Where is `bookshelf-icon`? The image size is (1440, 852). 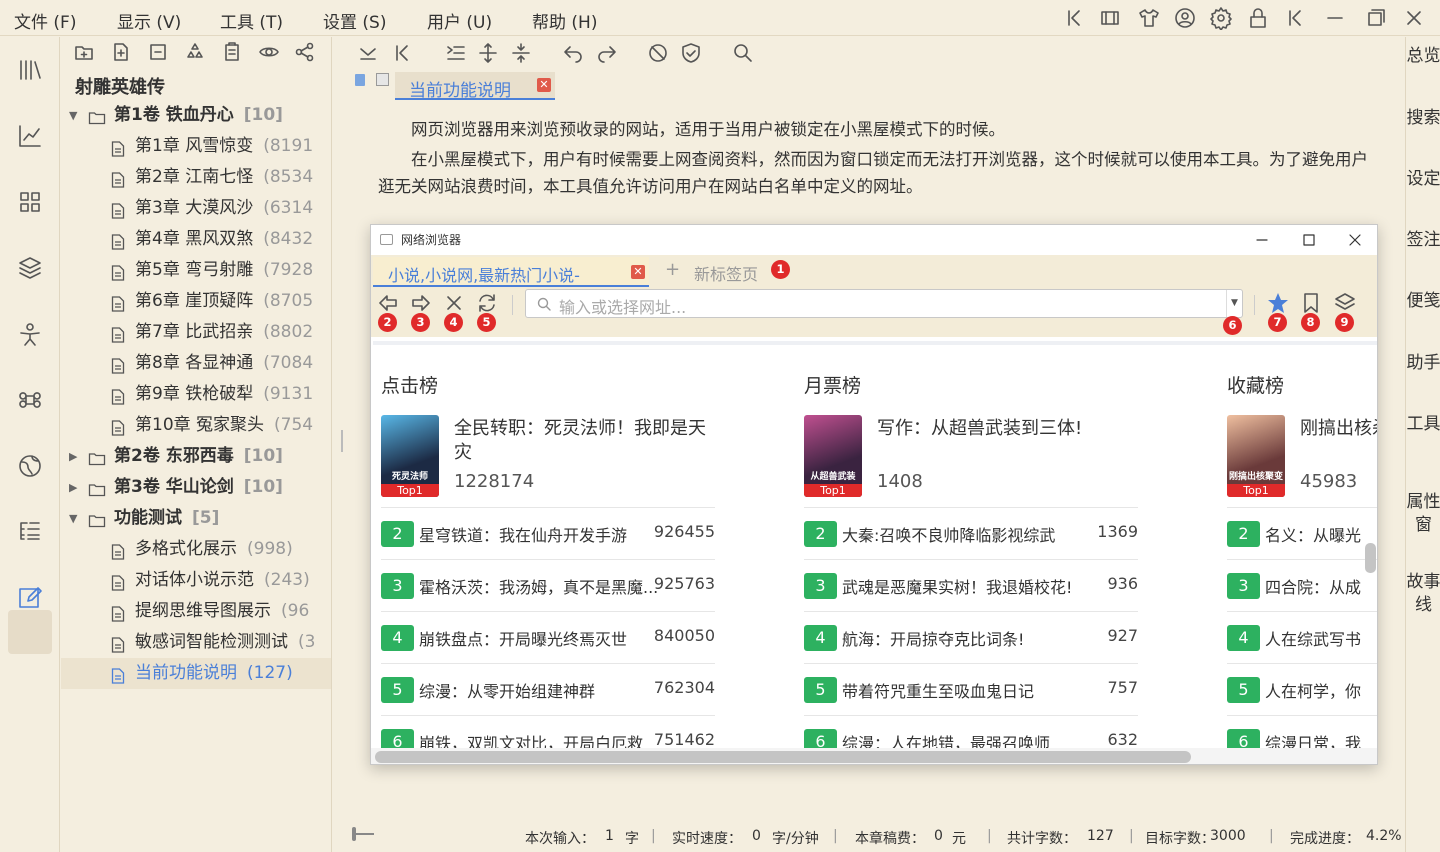
bookshelf-icon is located at coordinates (30, 70).